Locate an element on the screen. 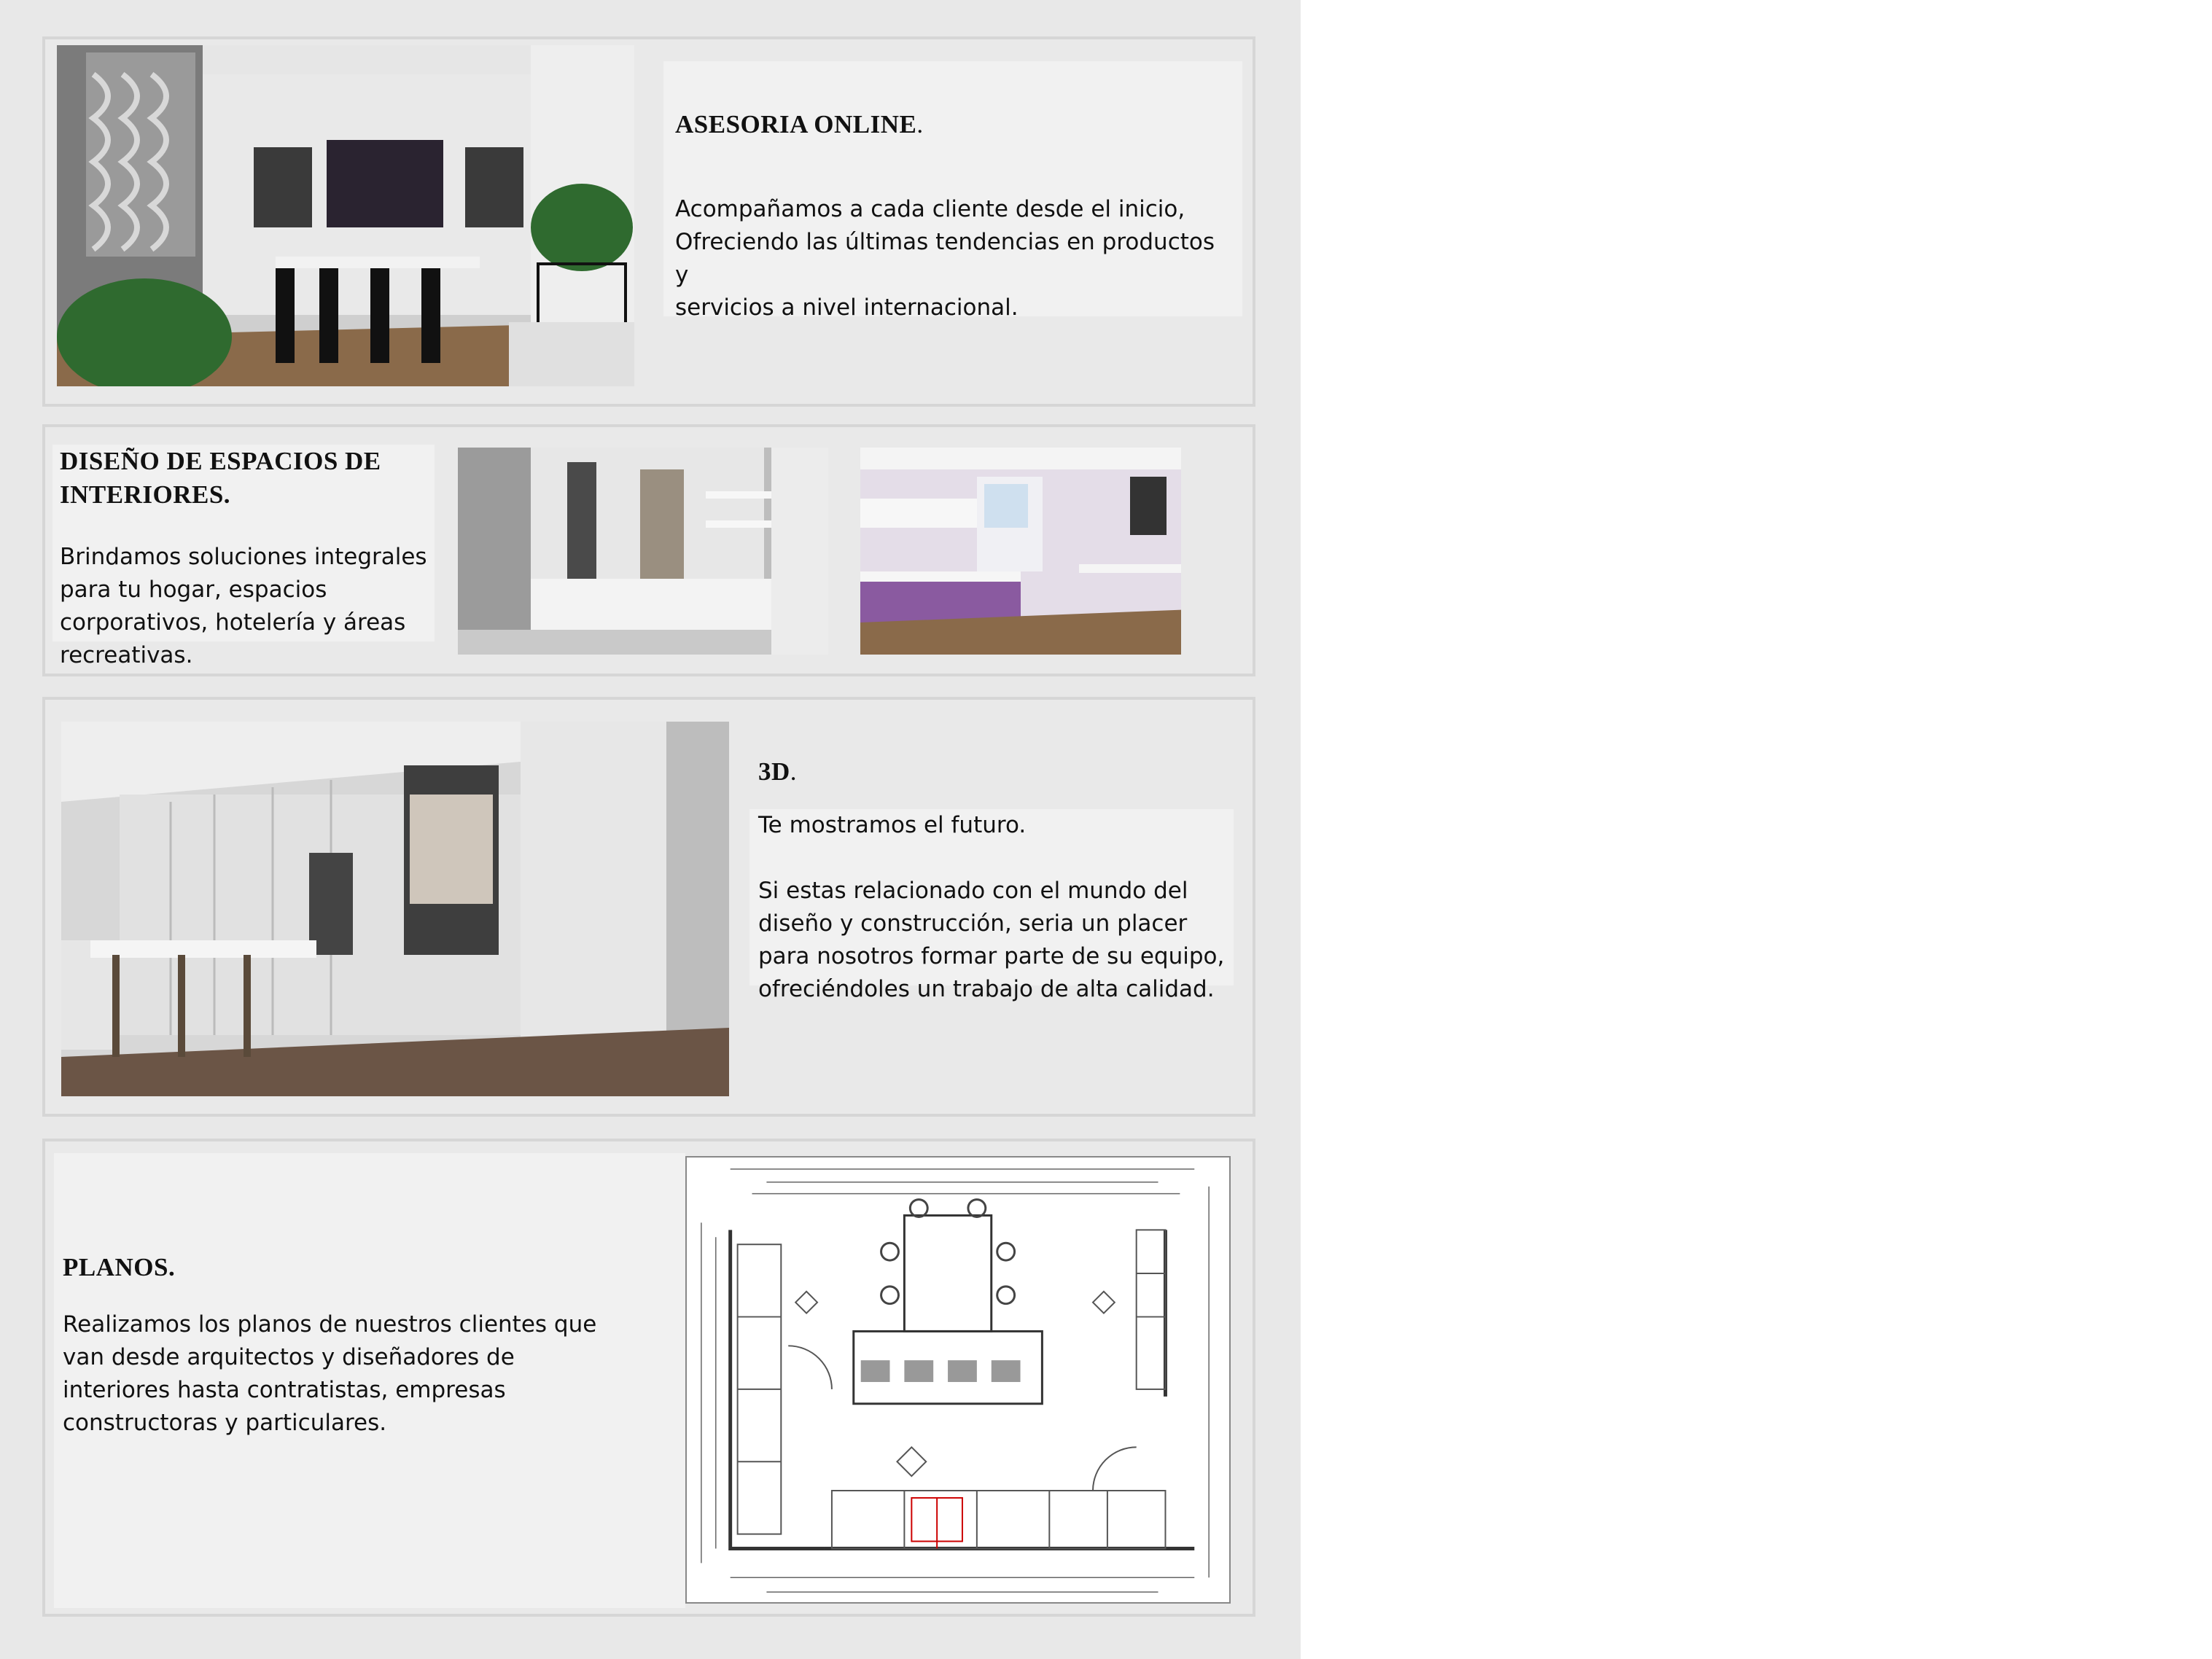  asesoria-title-suffix: . is located at coordinates (920, 124).